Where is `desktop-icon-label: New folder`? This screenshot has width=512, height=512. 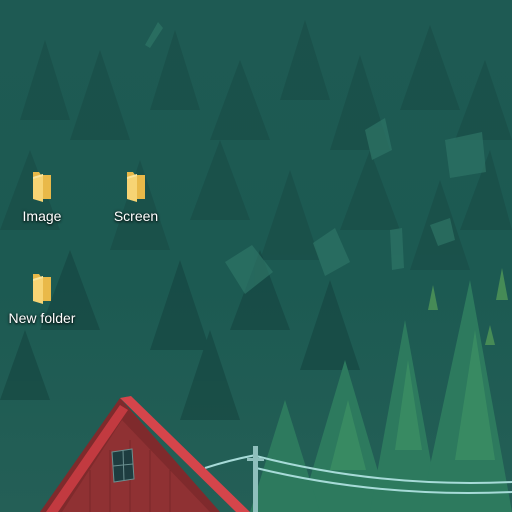
desktop-icon-label: New folder is located at coordinates (42, 318).